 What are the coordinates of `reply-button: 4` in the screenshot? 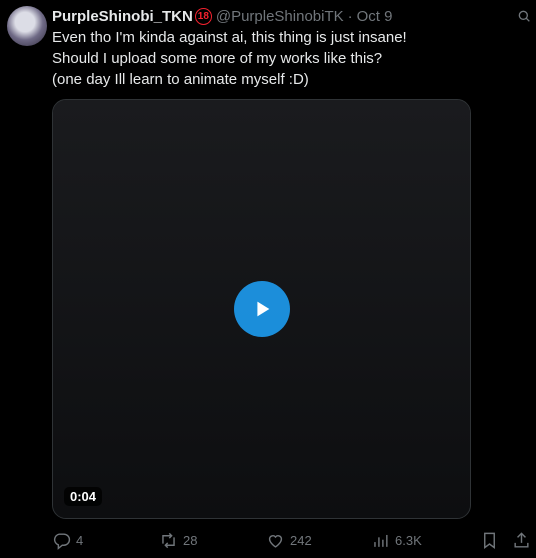 It's located at (67, 540).